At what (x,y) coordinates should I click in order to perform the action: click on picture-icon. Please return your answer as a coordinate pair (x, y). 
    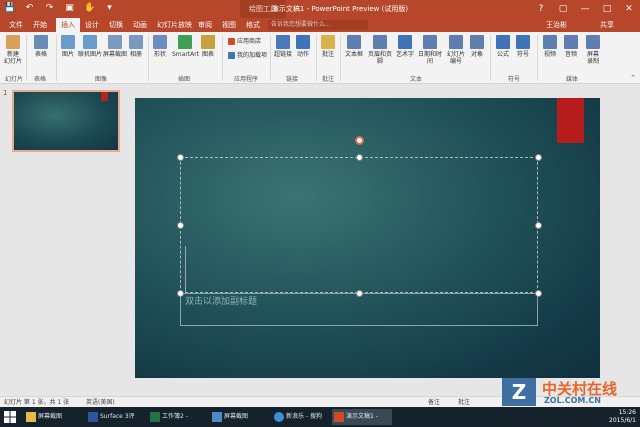
    Looking at the image, I should click on (68, 42).